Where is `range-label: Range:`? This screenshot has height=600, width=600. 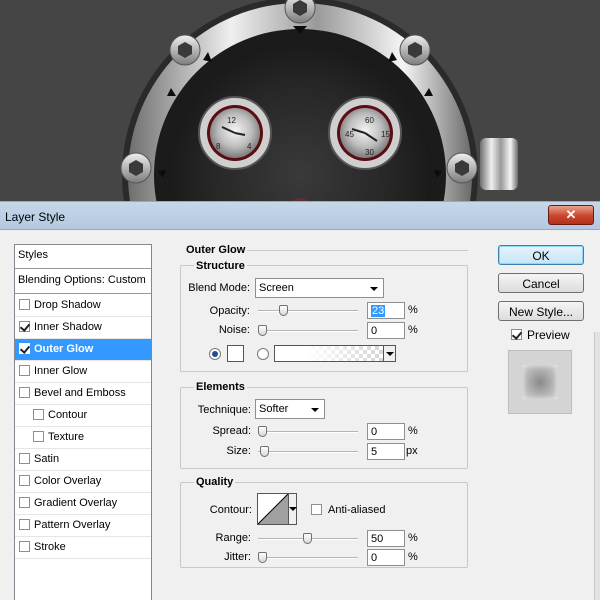
range-label: Range: is located at coordinates (233, 538).